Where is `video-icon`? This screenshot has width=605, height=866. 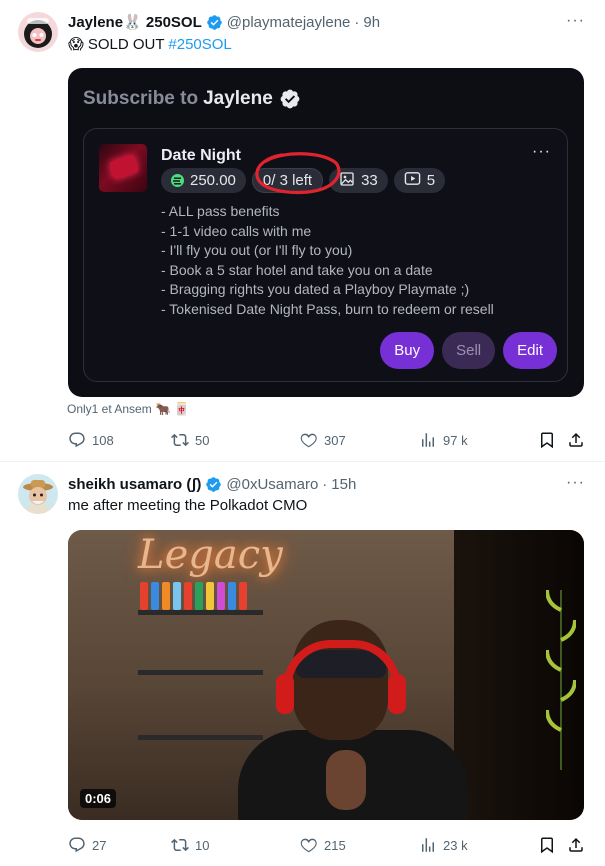
video-icon is located at coordinates (412, 180).